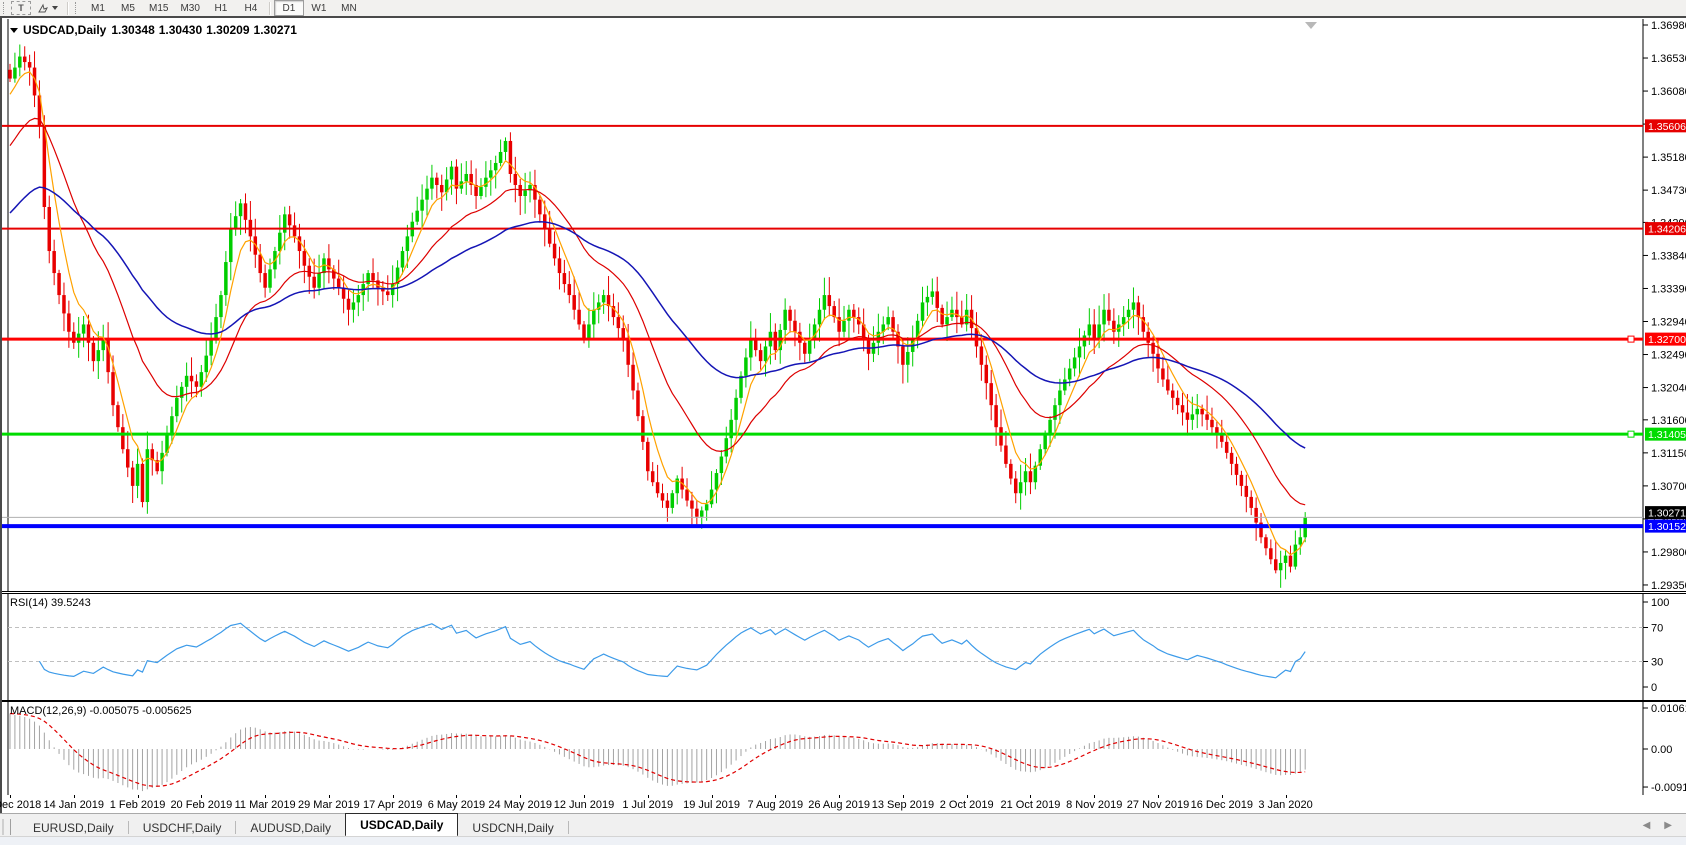  Describe the element at coordinates (21, 8) in the screenshot. I see `text-label-tool-button: T` at that location.